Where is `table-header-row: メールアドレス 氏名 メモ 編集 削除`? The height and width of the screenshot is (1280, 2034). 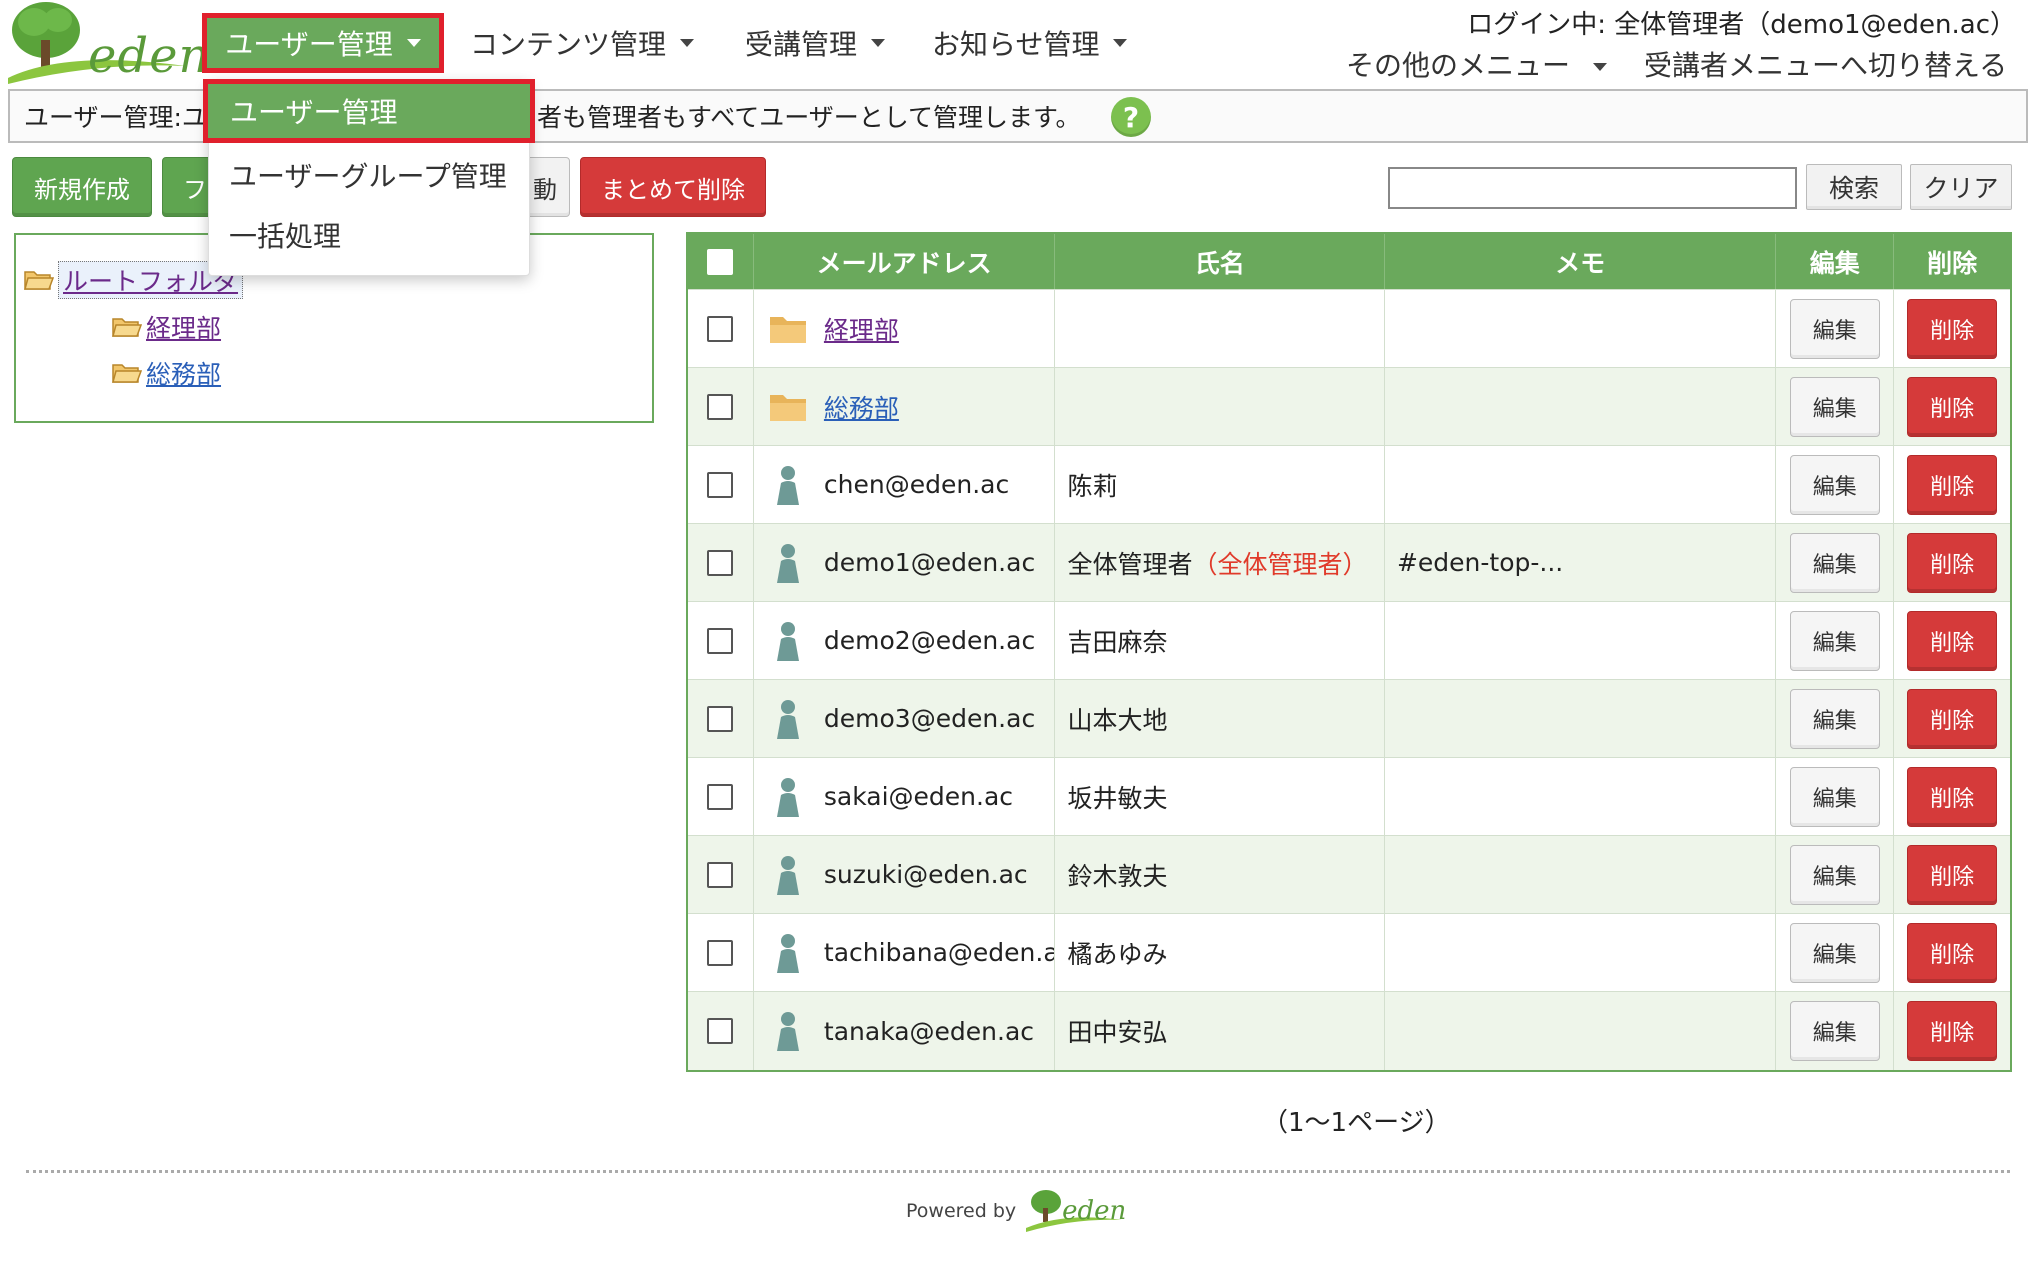
table-header-row: メールアドレス 氏名 メモ 編集 削除 is located at coordinates (1349, 262).